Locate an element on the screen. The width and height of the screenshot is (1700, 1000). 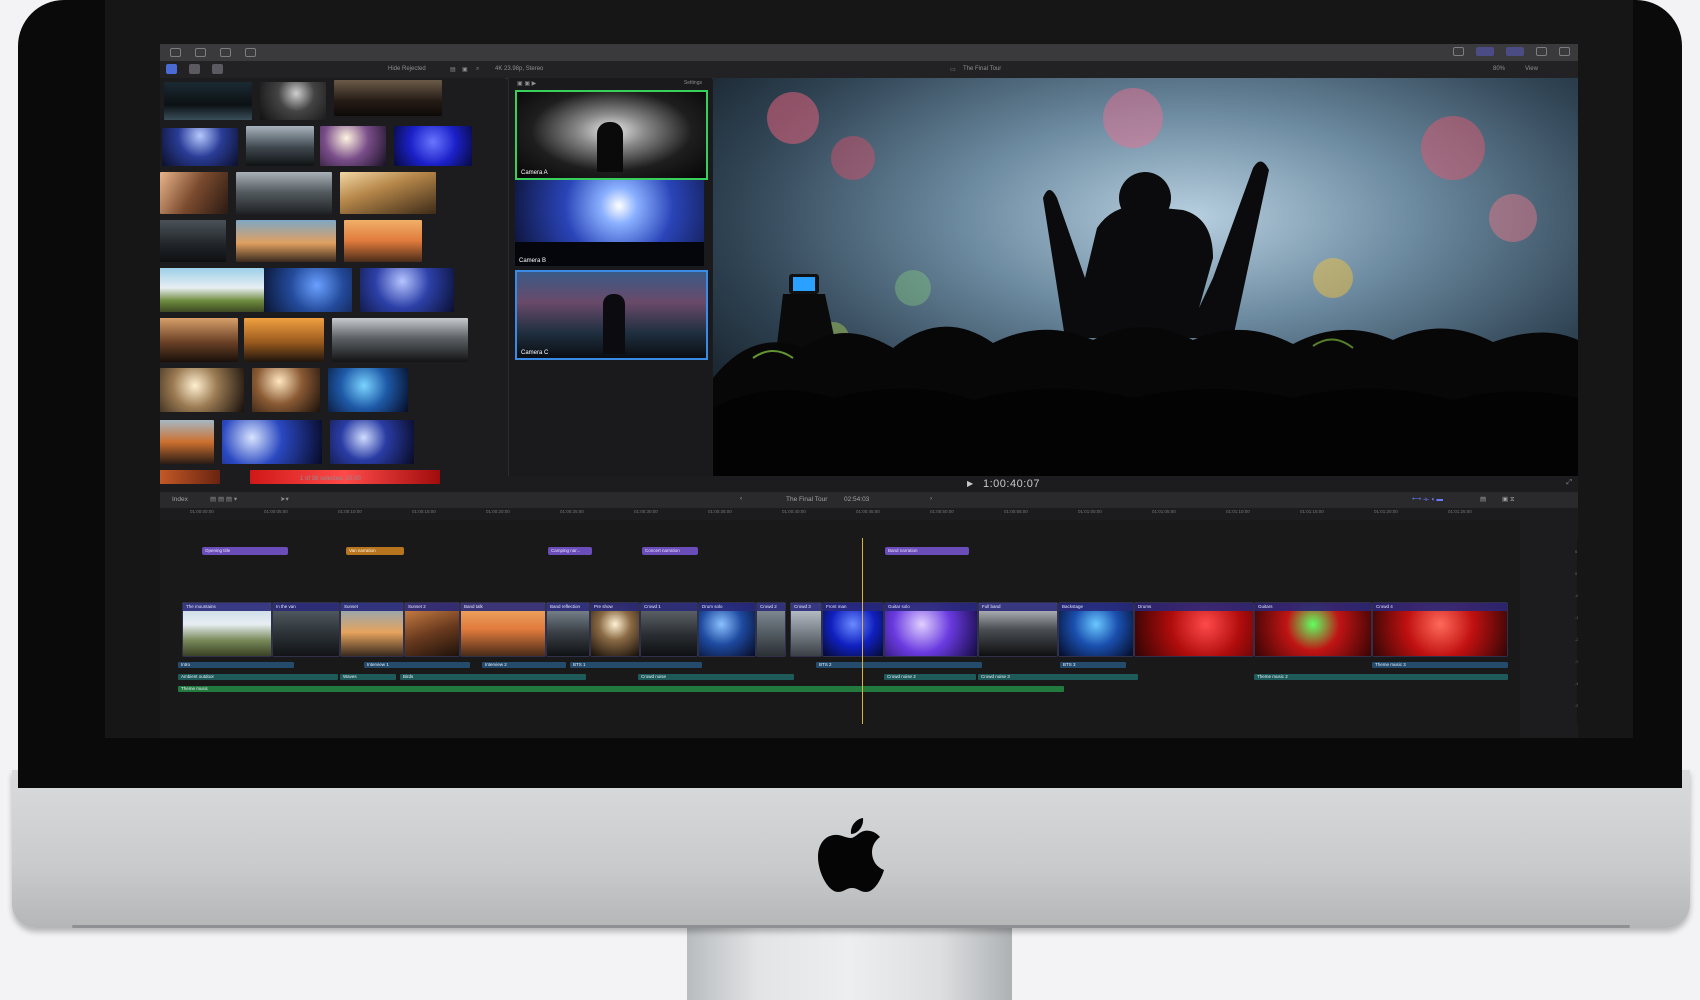
timeline-clip: Drums is located at coordinates (1194, 629).